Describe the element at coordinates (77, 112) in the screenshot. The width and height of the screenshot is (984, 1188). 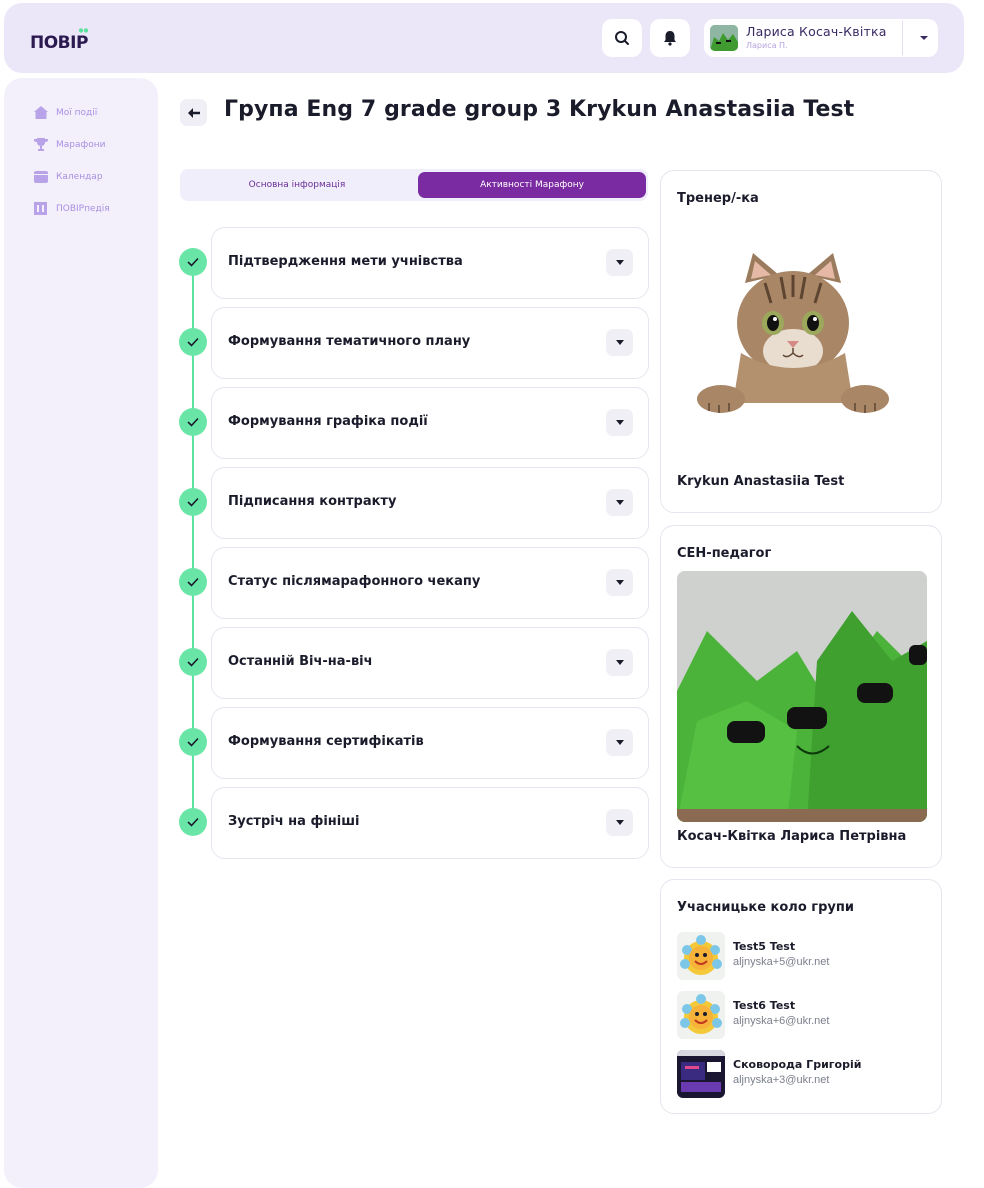
I see `sidebar-item-label: Мої події` at that location.